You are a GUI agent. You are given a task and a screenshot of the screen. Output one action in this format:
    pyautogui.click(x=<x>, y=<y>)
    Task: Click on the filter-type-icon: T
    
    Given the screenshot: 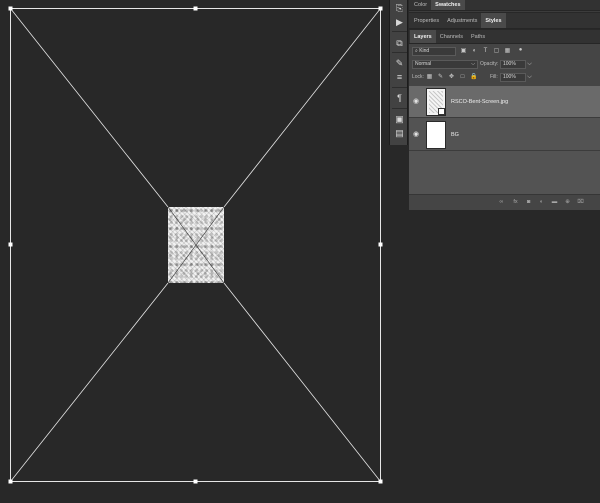 What is the action you would take?
    pyautogui.click(x=485, y=51)
    